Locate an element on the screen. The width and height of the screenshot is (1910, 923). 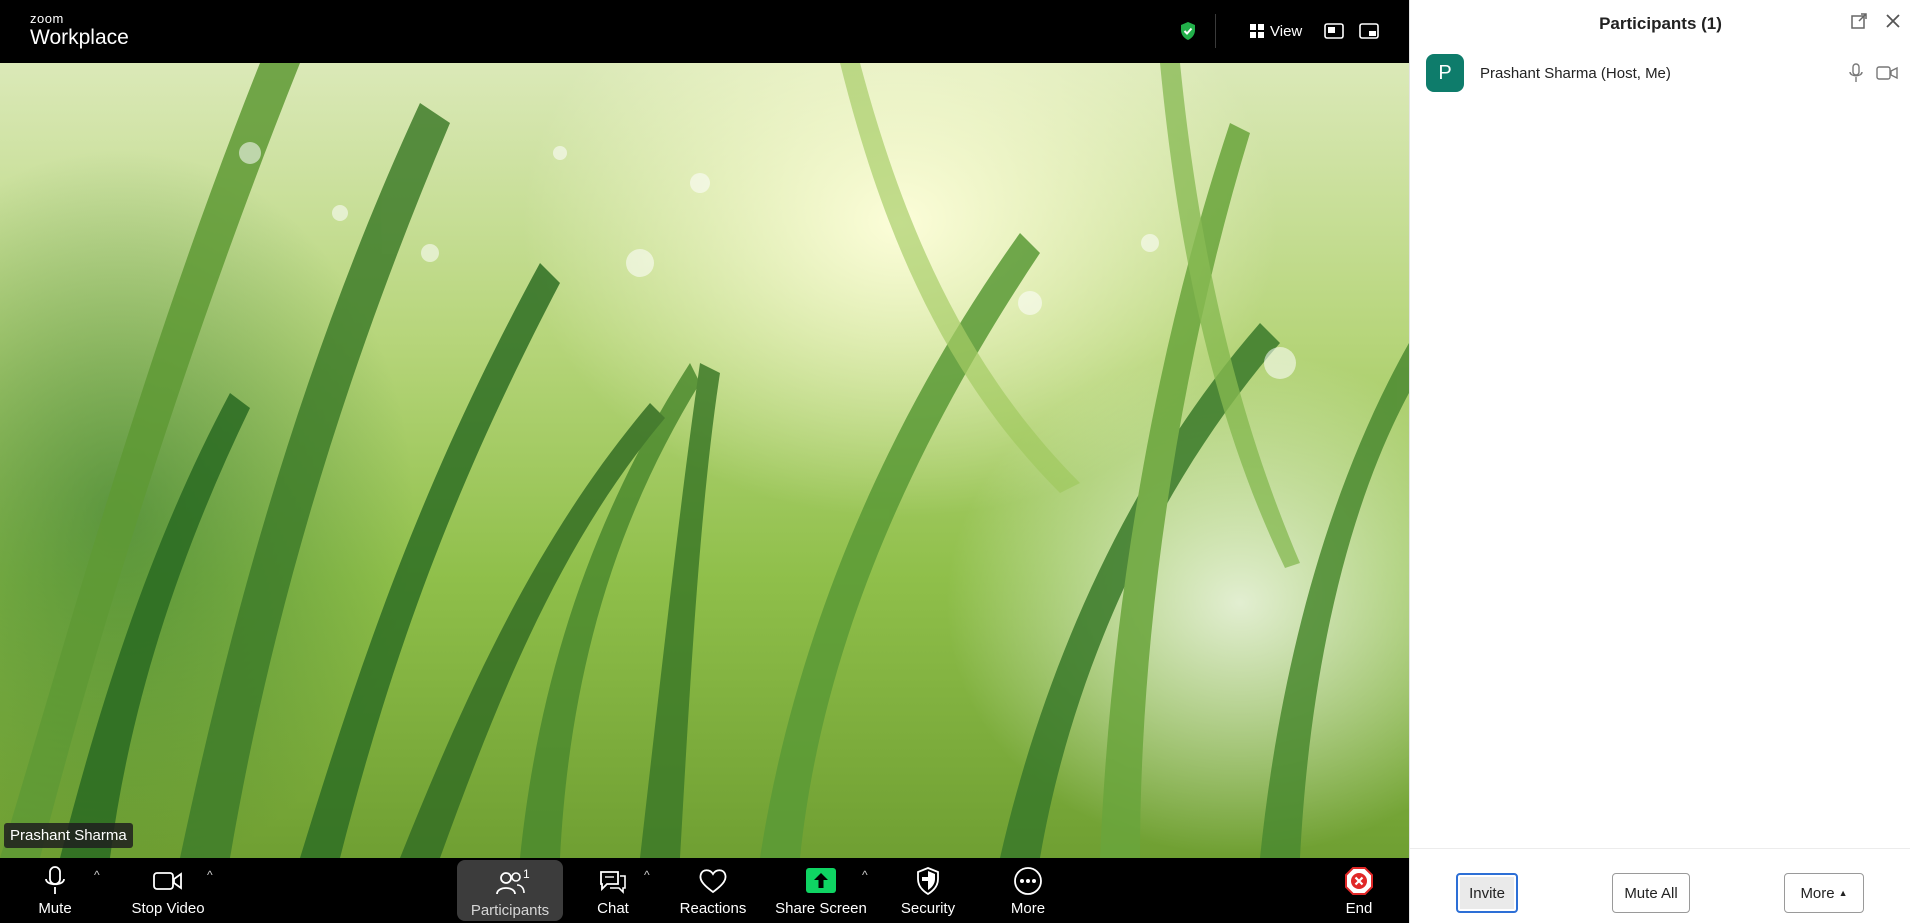
panel-footer: Invite Mute All More ▲ is located at coordinates (1660, 885).